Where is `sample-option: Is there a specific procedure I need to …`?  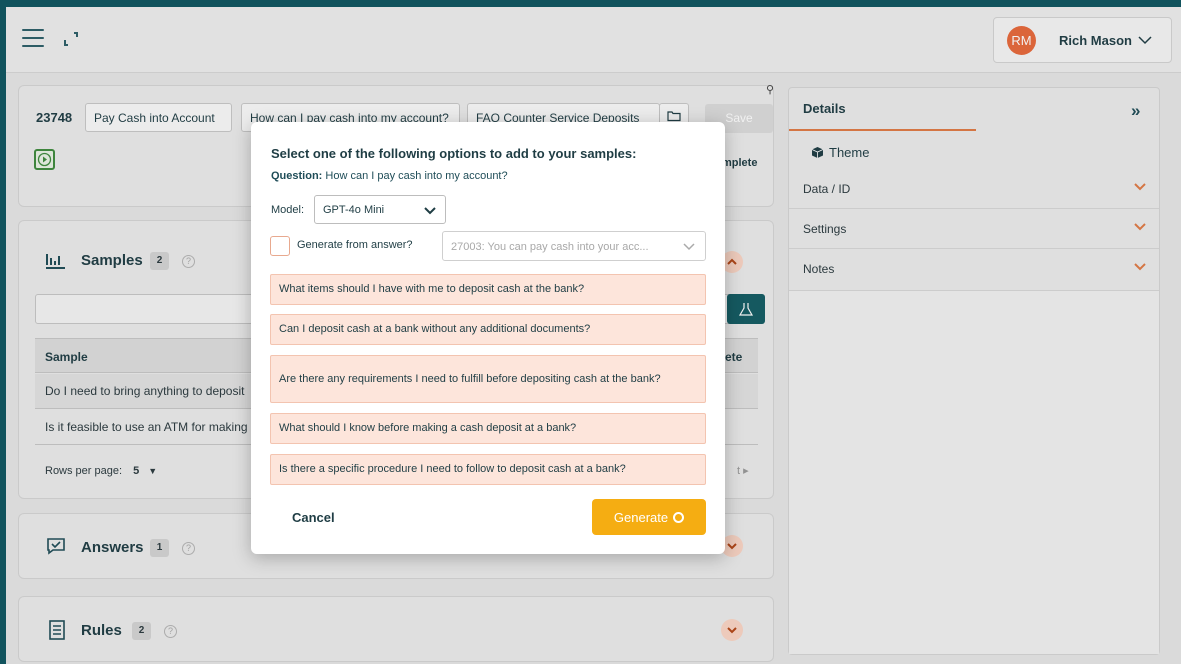
sample-option: Is there a specific procedure I need to … is located at coordinates (488, 469).